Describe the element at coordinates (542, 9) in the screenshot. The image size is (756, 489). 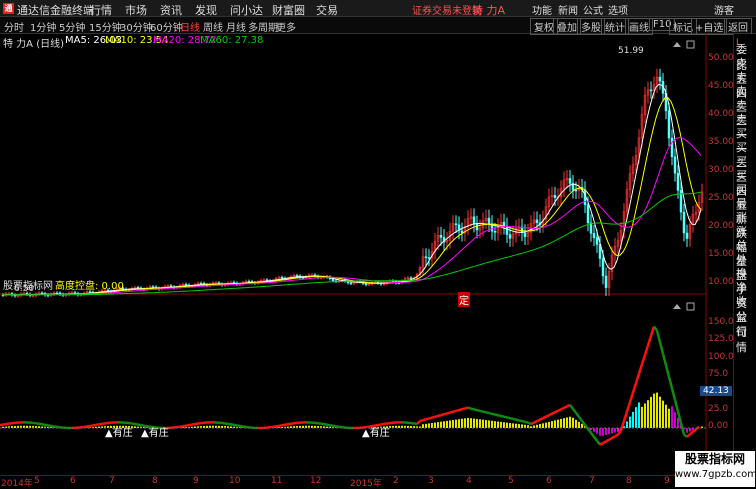
I see `menu-gongneng: 功能` at that location.